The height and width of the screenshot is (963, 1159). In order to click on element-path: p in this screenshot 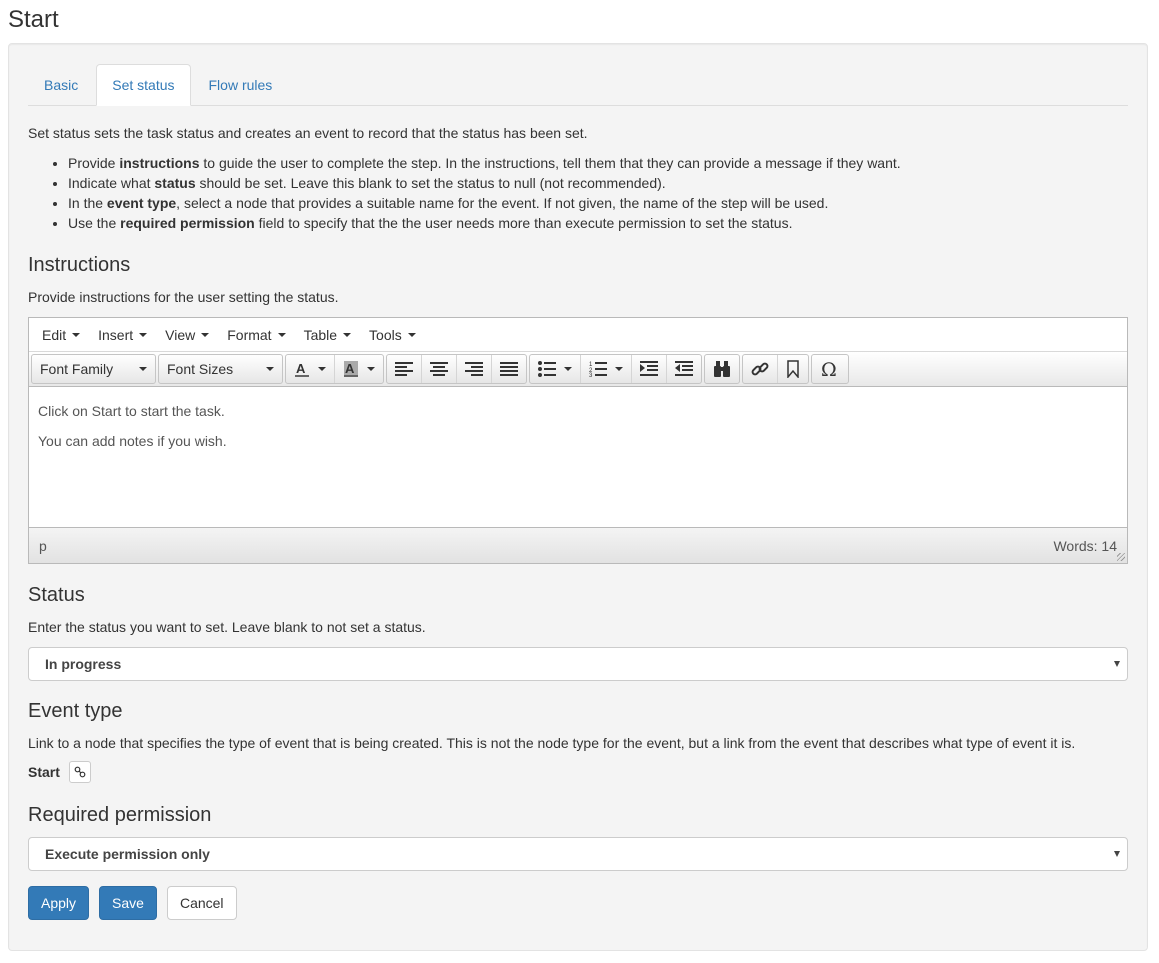, I will do `click(43, 546)`.